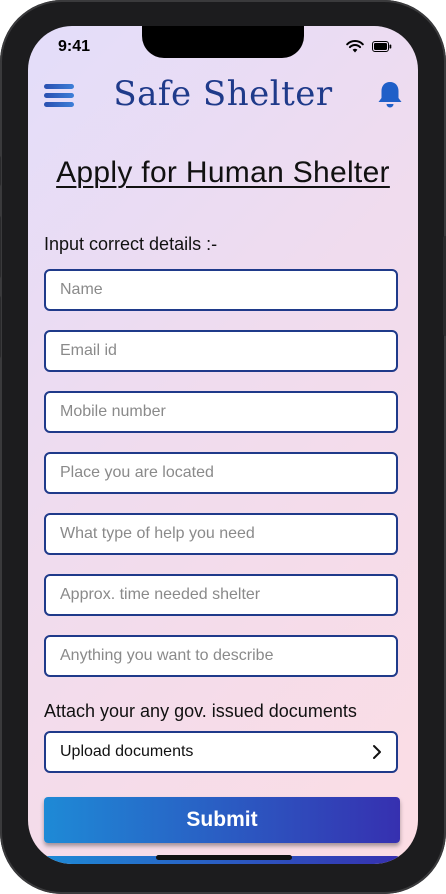  Describe the element at coordinates (390, 97) in the screenshot. I see `bell-icon` at that location.